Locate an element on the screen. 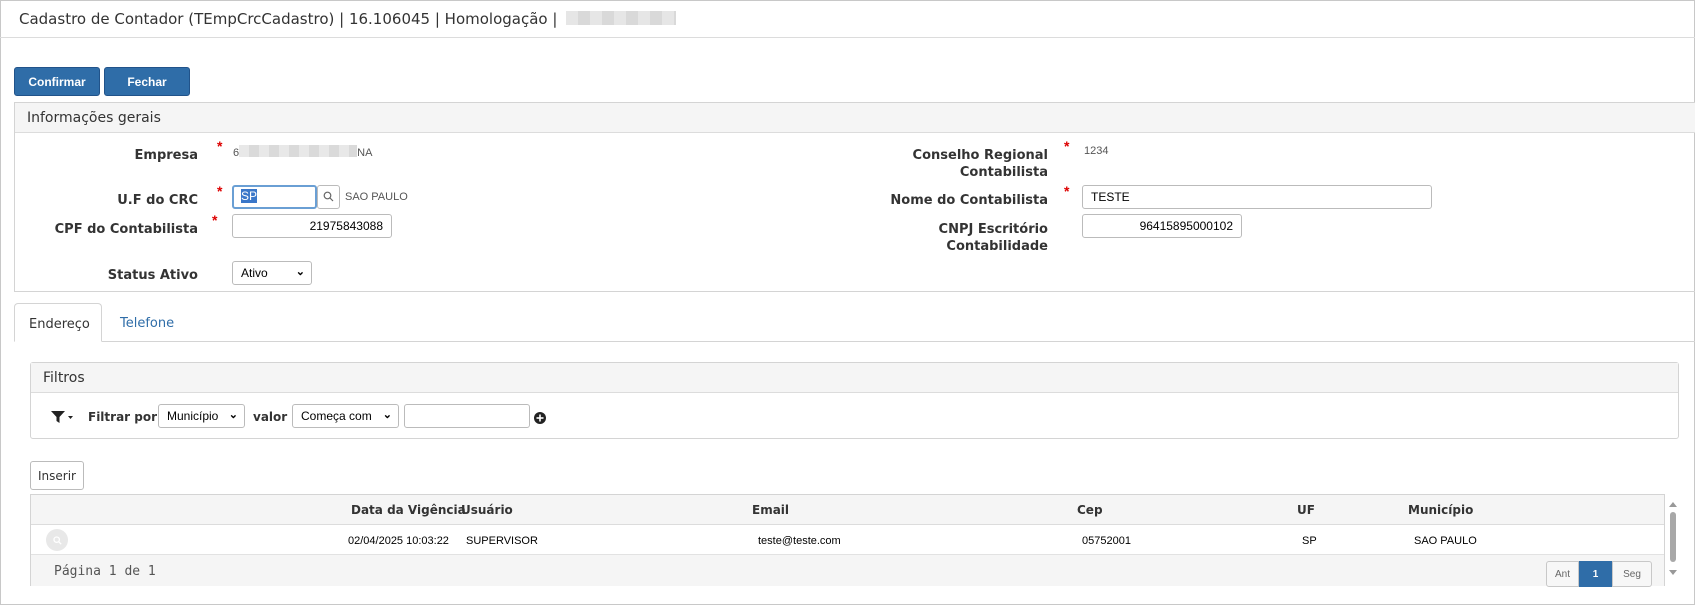 Image resolution: width=1695 pixels, height=605 pixels. cpf-label: CPF do Contabilista is located at coordinates (126, 229).